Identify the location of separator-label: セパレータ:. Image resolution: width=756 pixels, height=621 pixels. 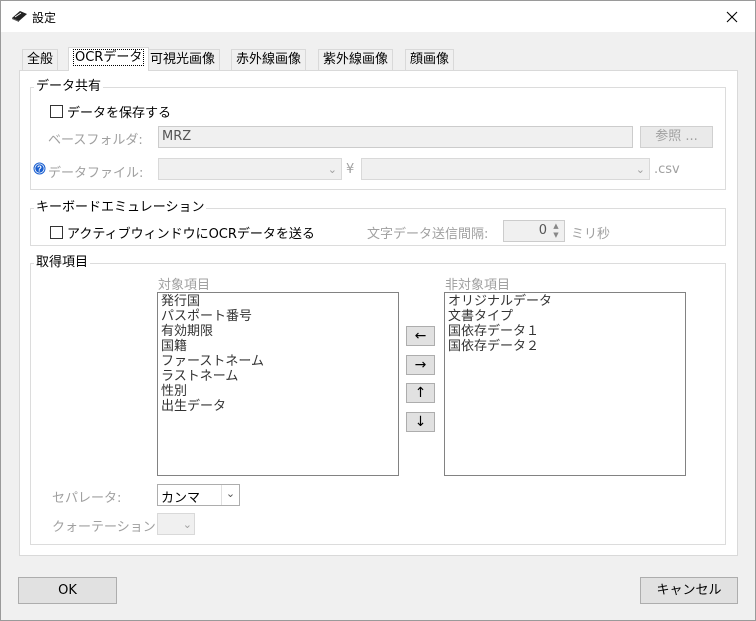
(87, 498).